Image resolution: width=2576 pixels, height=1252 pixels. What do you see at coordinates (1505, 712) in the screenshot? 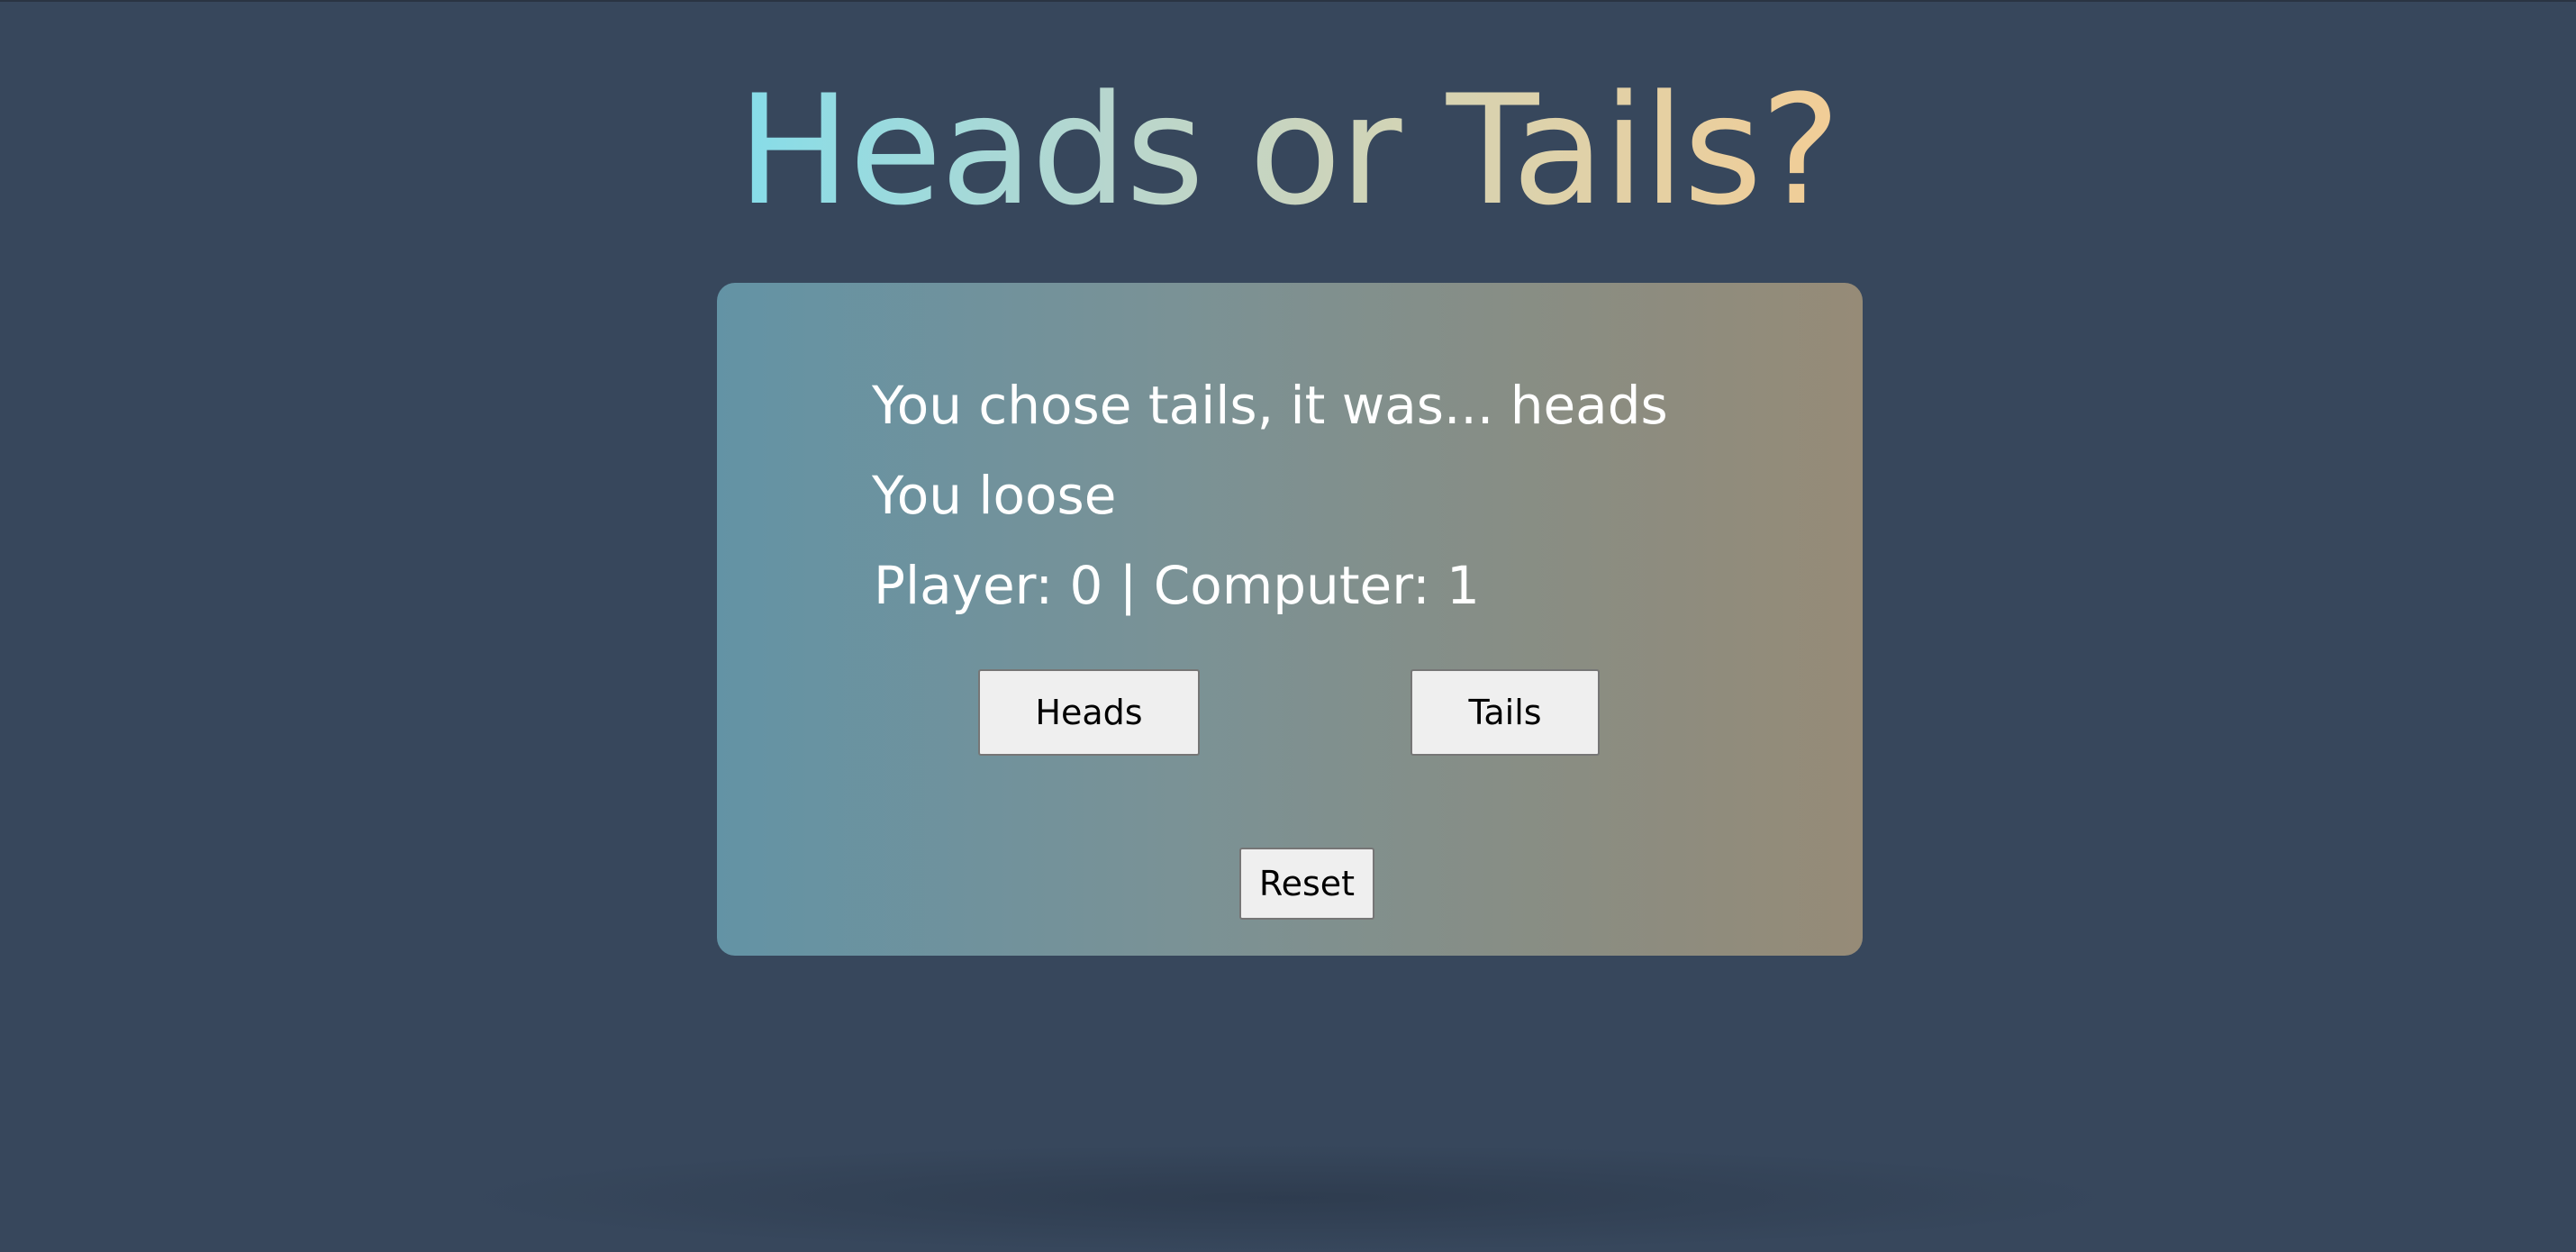
I see `tails-button: Tails` at bounding box center [1505, 712].